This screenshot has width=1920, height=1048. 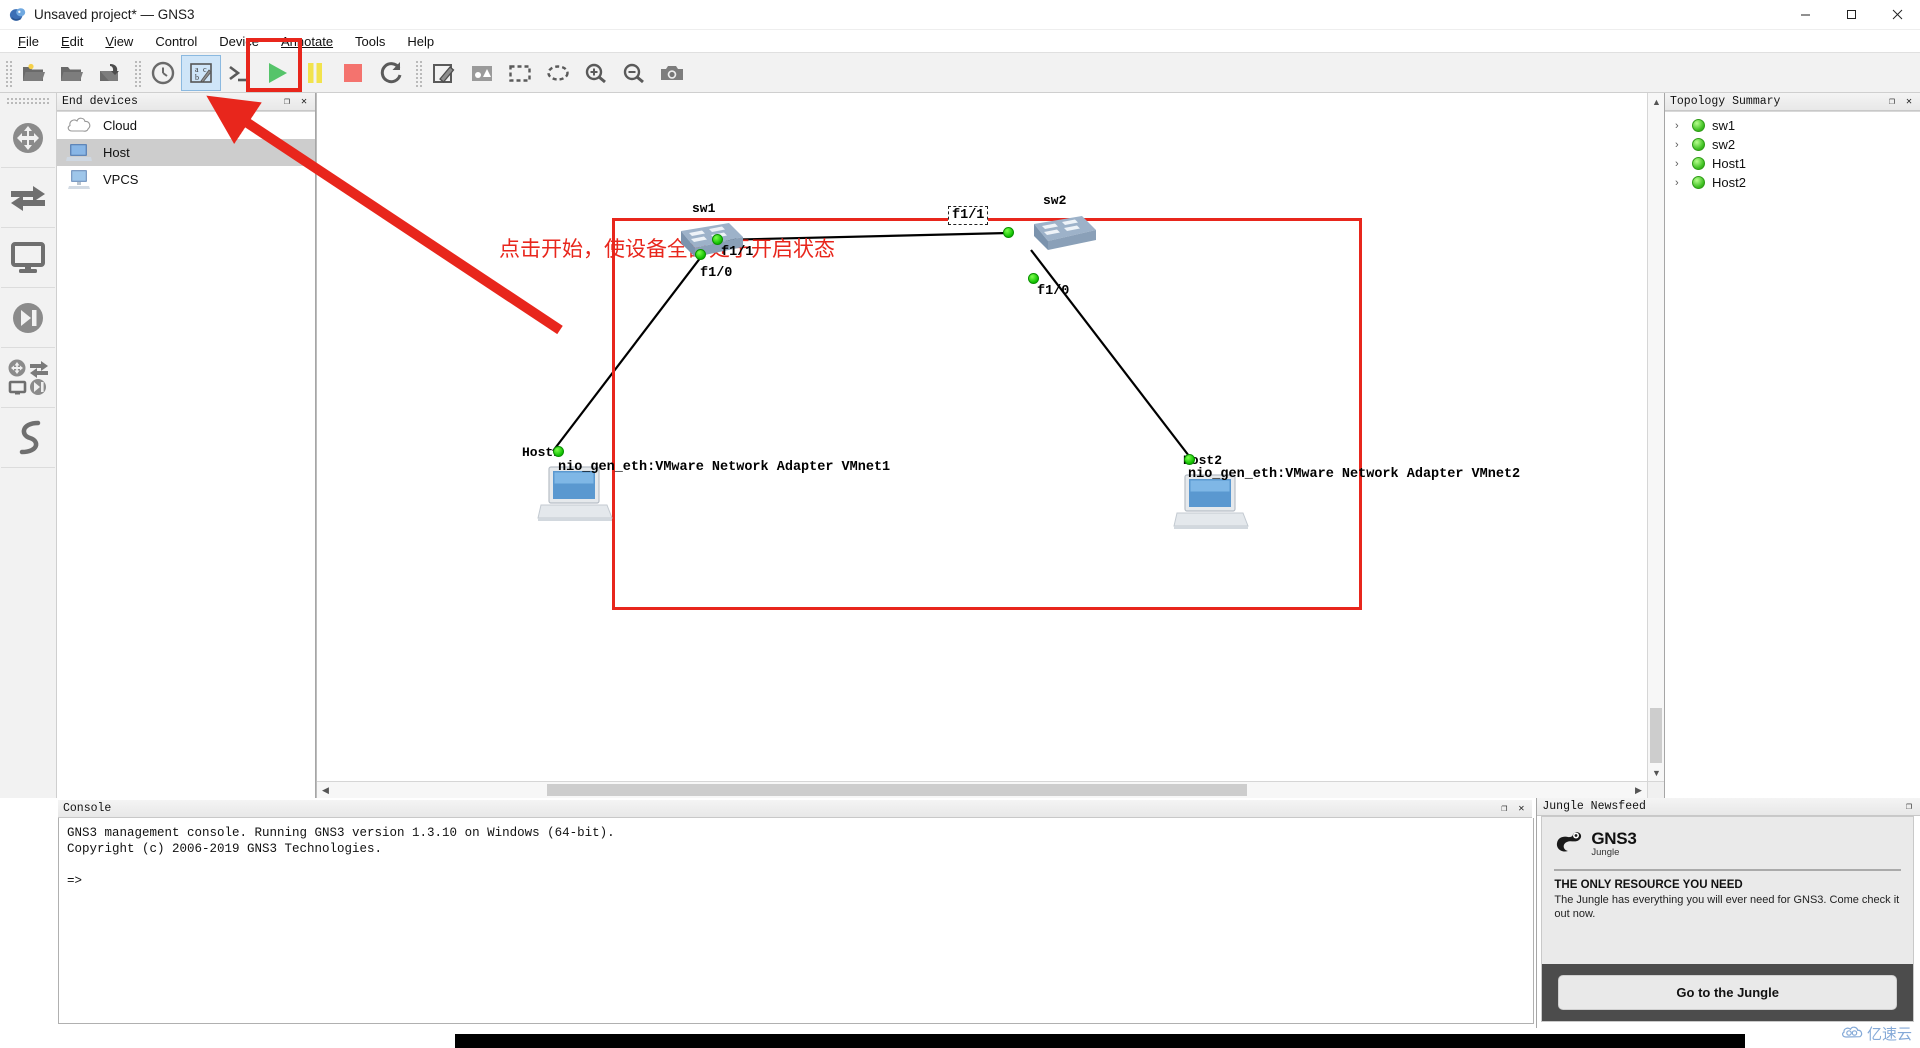 I want to click on port-label-sw2-f1-1: f1/1, so click(x=968, y=215).